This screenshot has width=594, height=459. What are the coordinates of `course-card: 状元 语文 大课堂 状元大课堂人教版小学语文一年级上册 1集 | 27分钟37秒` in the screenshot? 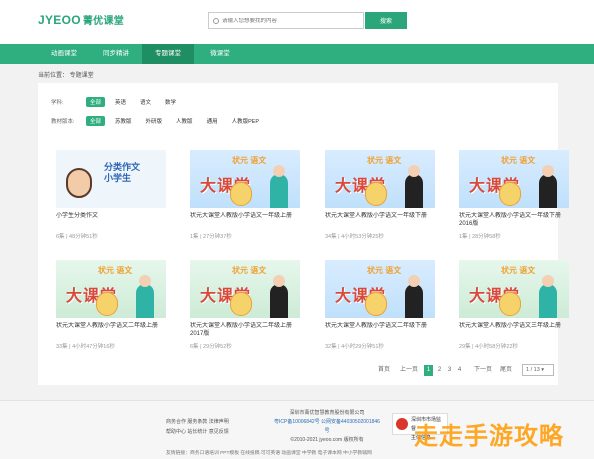 It's located at (245, 195).